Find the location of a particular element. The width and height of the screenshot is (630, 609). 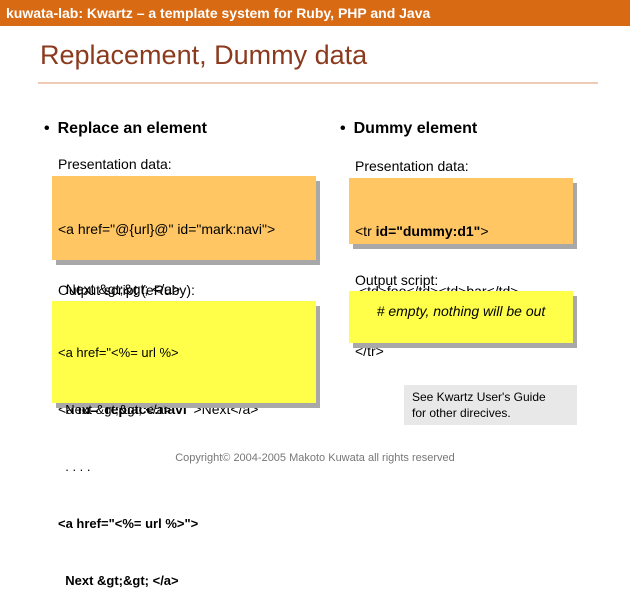

code-line: <tr id="dummy:d1"> is located at coordinates (422, 231).